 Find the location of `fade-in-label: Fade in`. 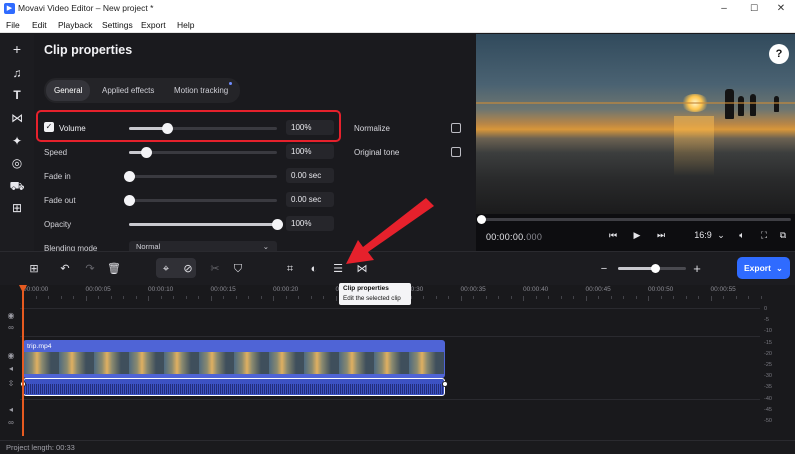

fade-in-label: Fade in is located at coordinates (57, 176).